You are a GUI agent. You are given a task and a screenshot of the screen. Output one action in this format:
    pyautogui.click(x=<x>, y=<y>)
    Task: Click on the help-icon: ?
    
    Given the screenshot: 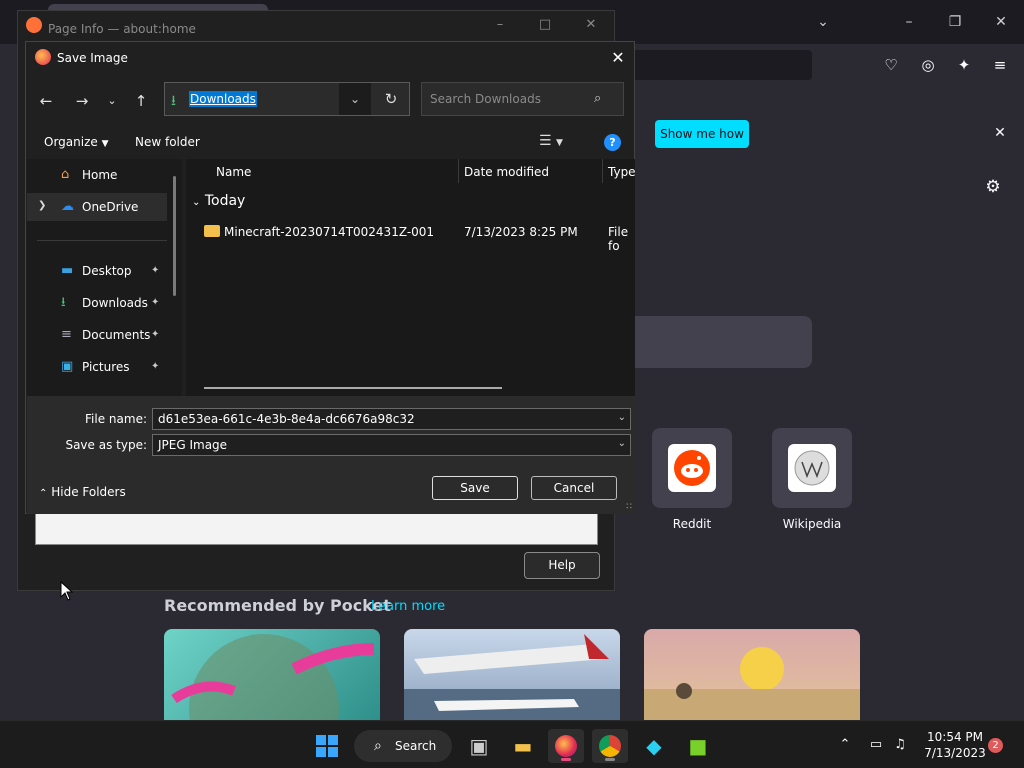 What is the action you would take?
    pyautogui.click(x=612, y=142)
    